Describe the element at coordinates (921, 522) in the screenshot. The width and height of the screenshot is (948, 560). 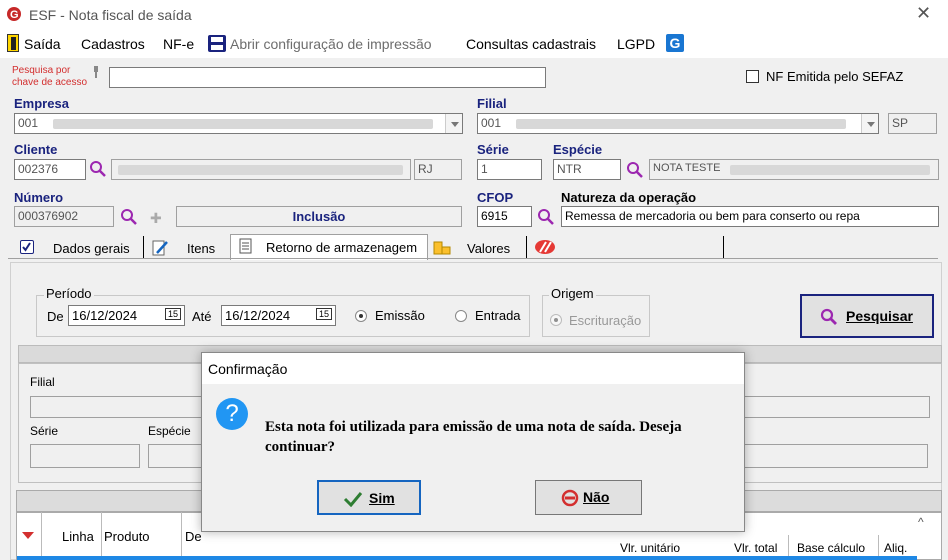
I see `scroll-up-icon: ^` at that location.